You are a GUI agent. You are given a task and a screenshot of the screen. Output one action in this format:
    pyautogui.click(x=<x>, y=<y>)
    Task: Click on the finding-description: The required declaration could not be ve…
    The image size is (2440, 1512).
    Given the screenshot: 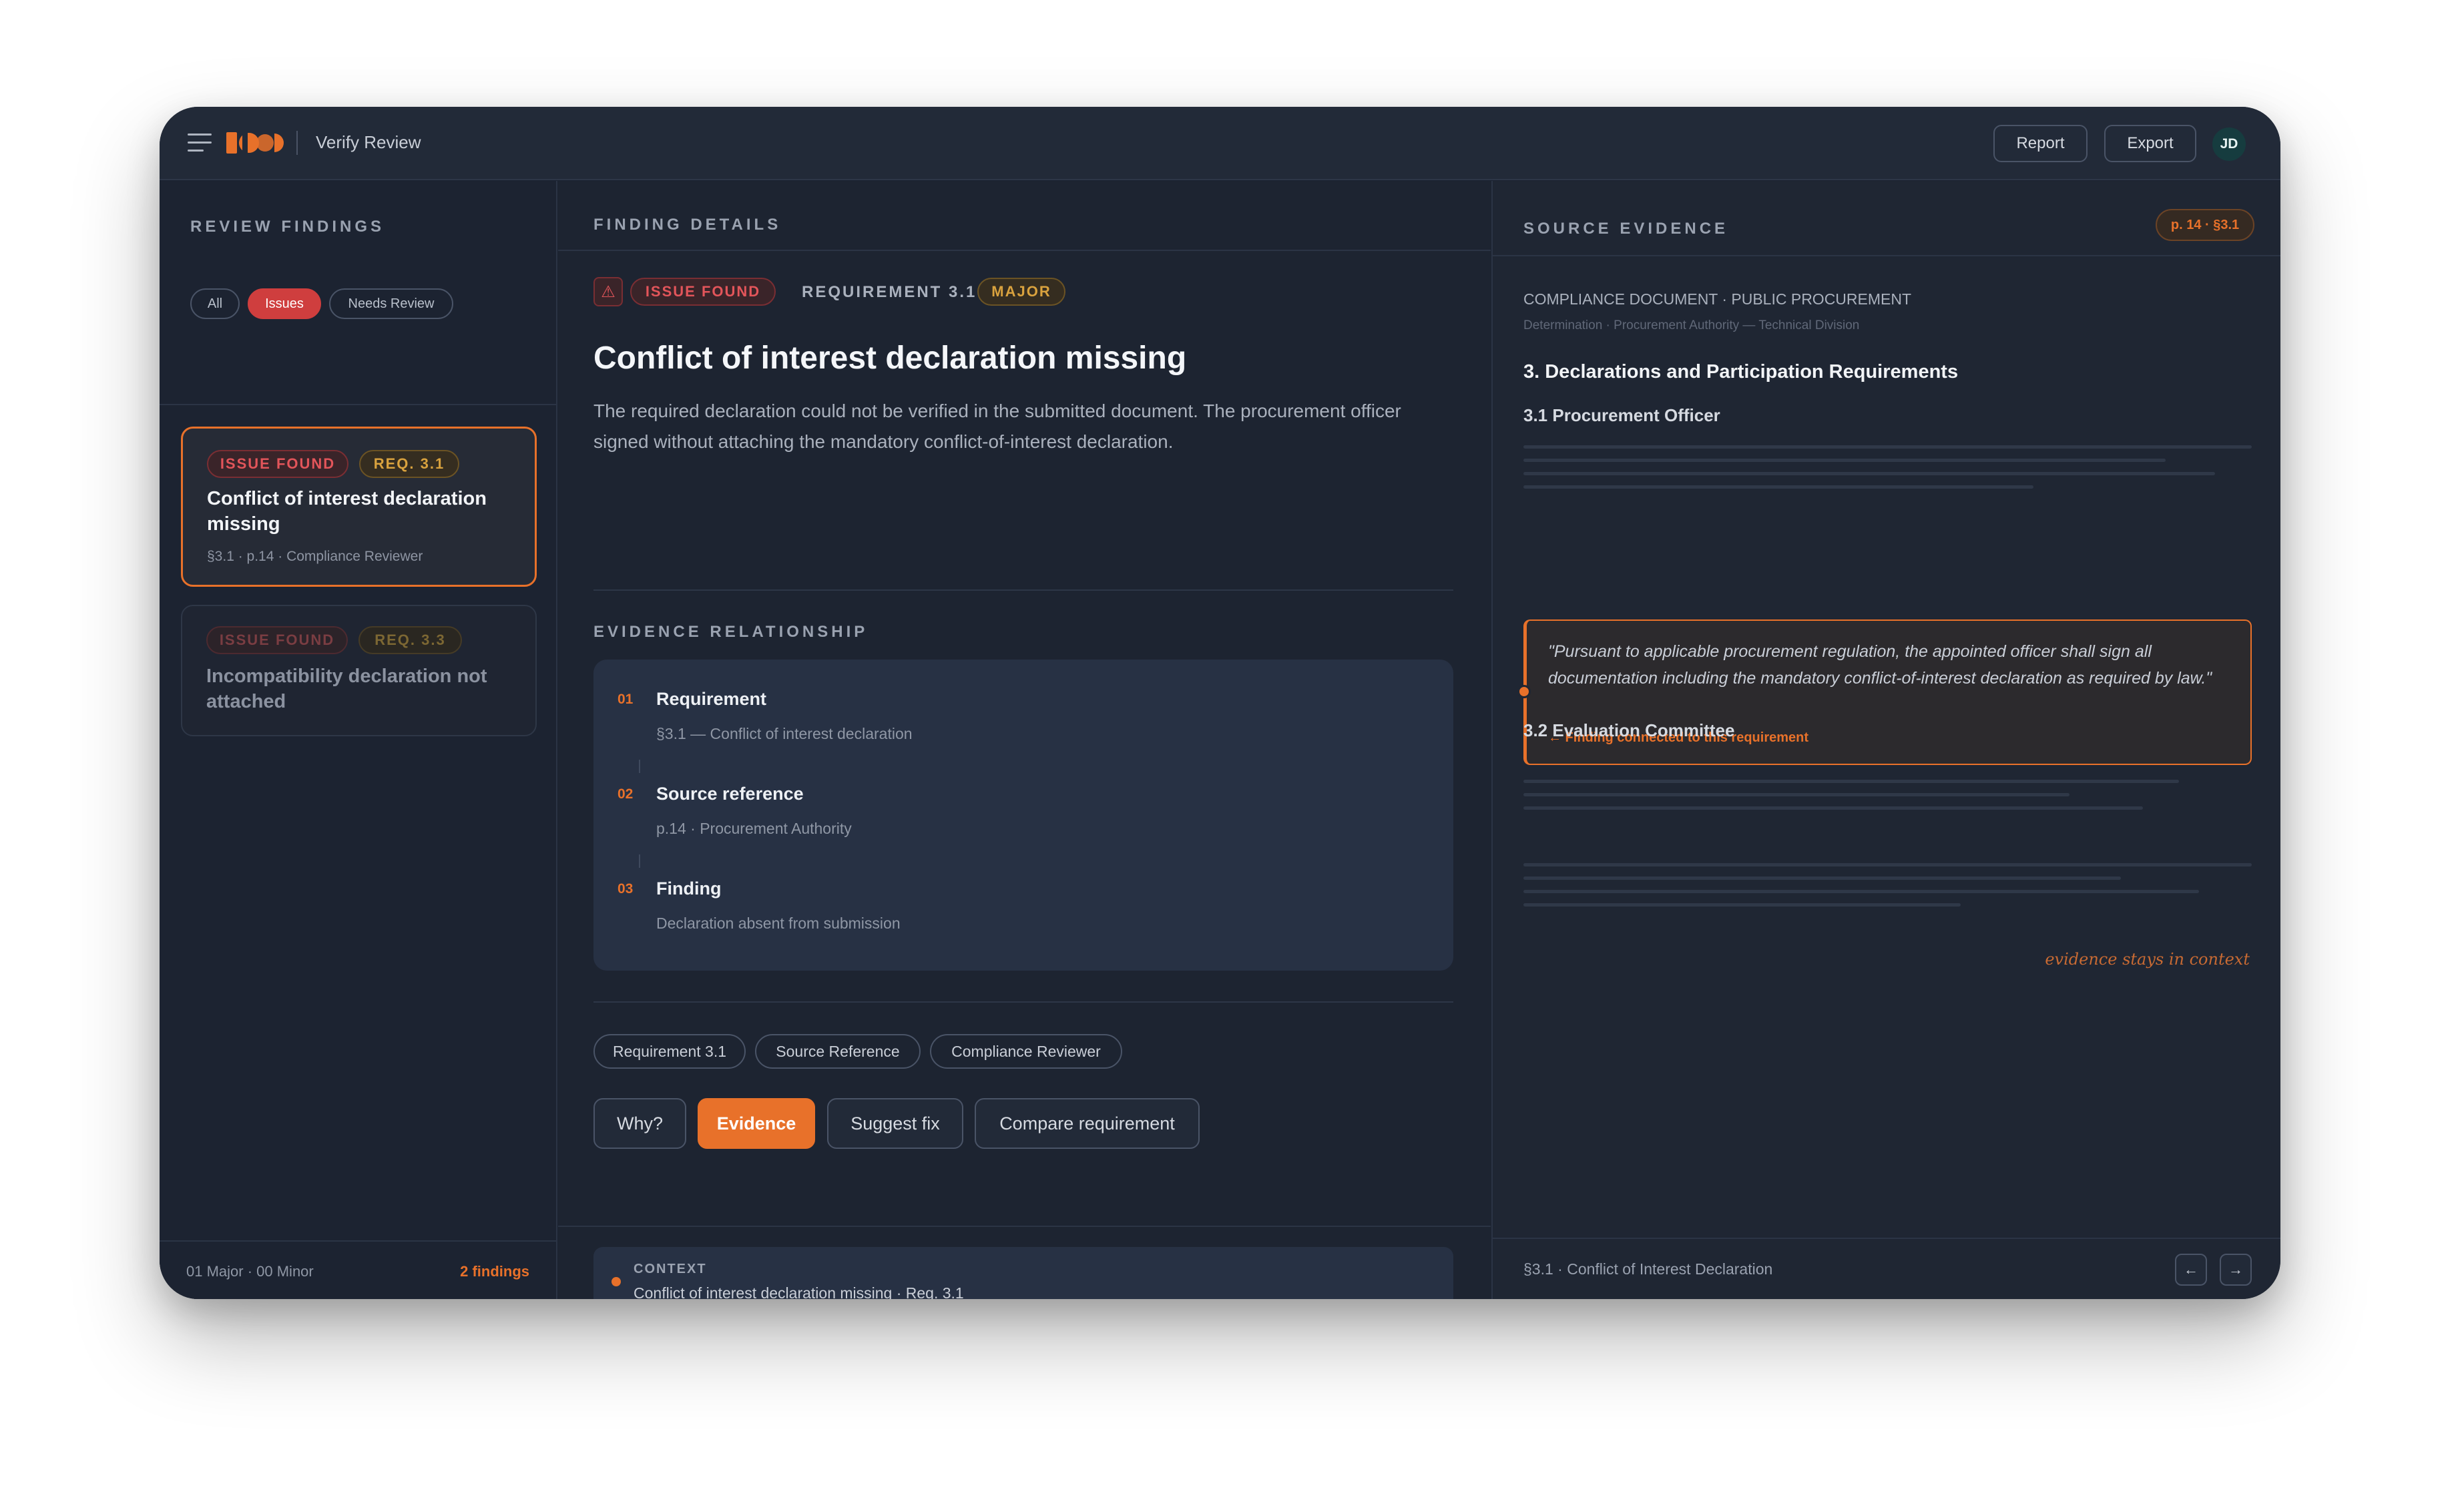 What is the action you would take?
    pyautogui.click(x=997, y=427)
    